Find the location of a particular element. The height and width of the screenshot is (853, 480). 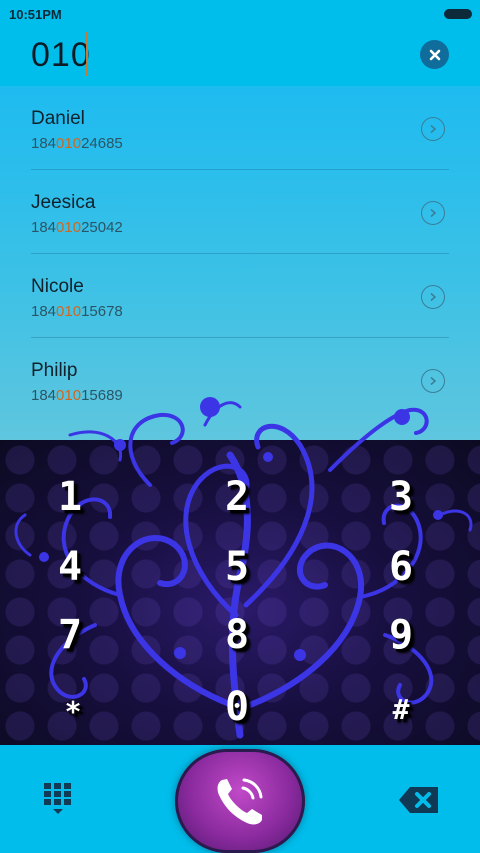

contact-name: Nicole is located at coordinates (57, 286).